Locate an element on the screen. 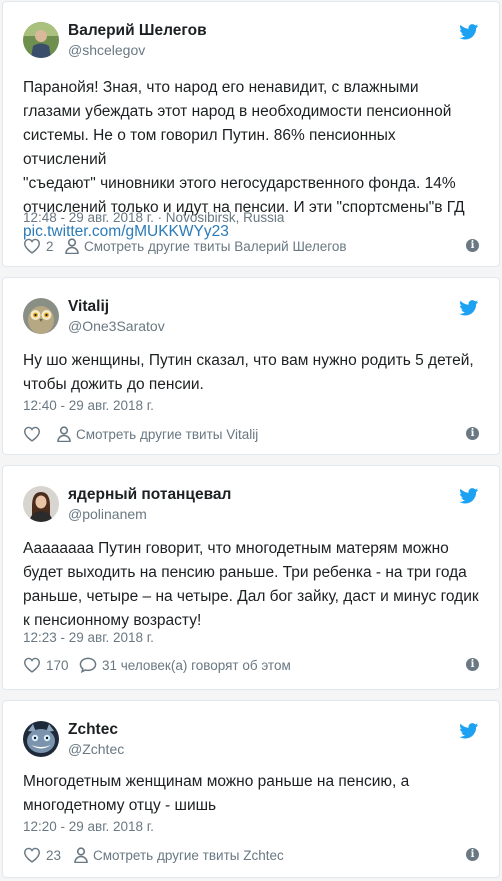 This screenshot has height=881, width=502. tweet-timestamp: 12:40 - 29 авг. 2018 г. is located at coordinates (88, 405).